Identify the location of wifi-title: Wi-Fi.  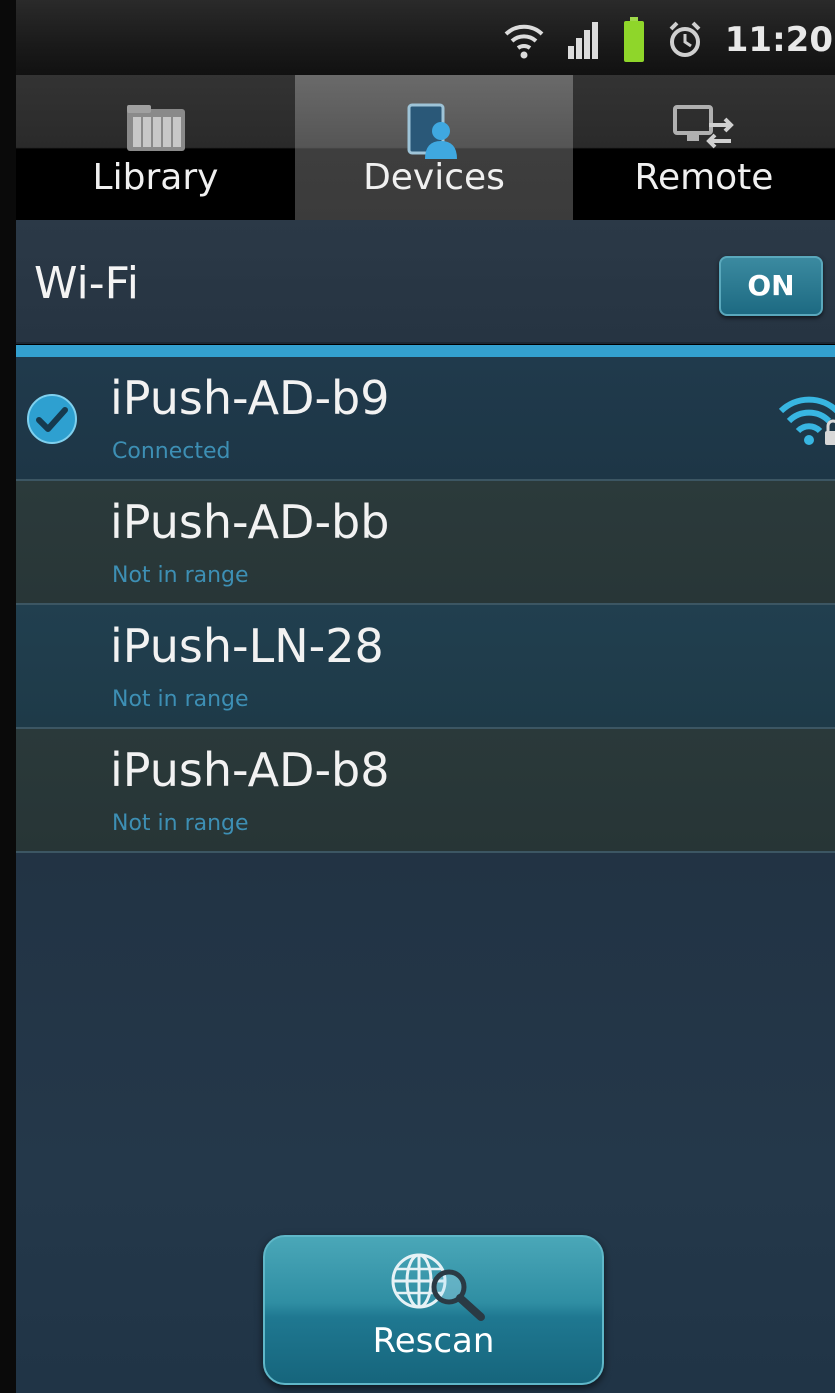
(86, 283).